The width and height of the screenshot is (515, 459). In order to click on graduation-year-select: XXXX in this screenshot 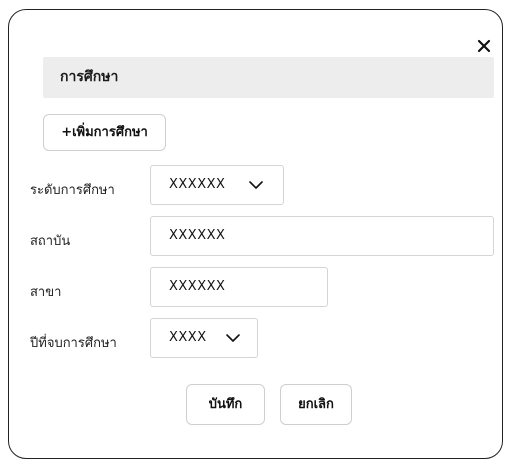, I will do `click(204, 338)`.